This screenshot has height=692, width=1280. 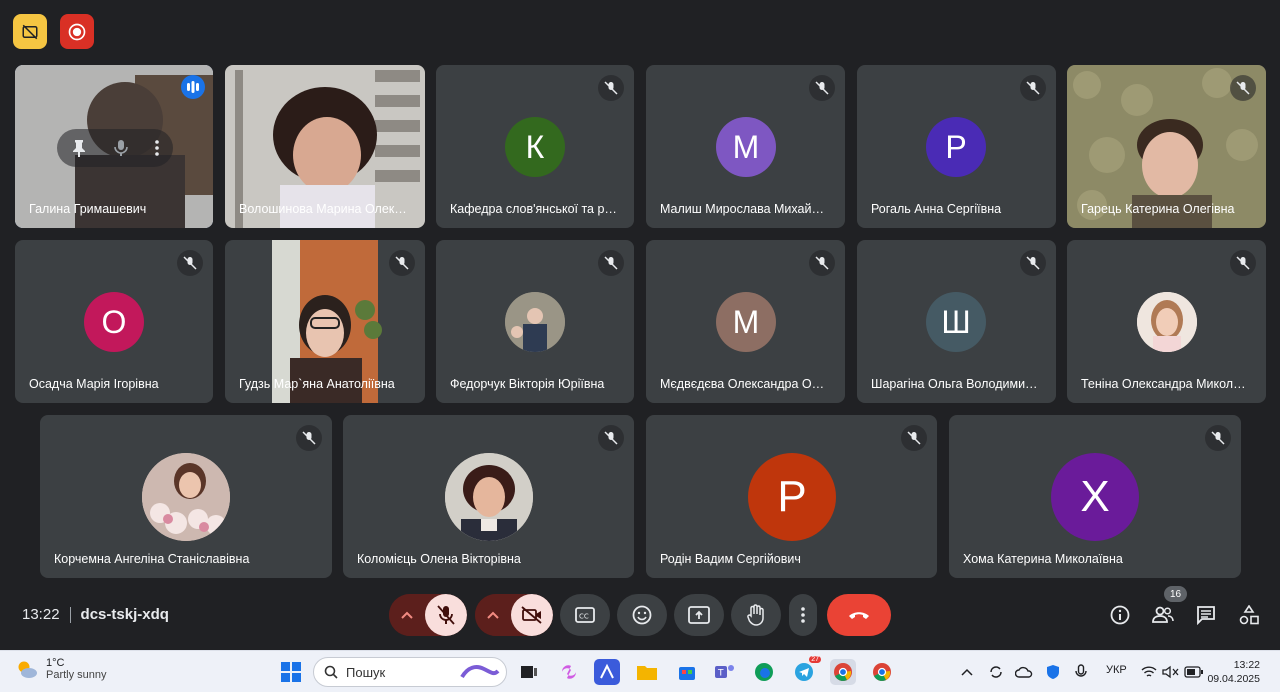 I want to click on camera-toggle-button, so click(x=532, y=615).